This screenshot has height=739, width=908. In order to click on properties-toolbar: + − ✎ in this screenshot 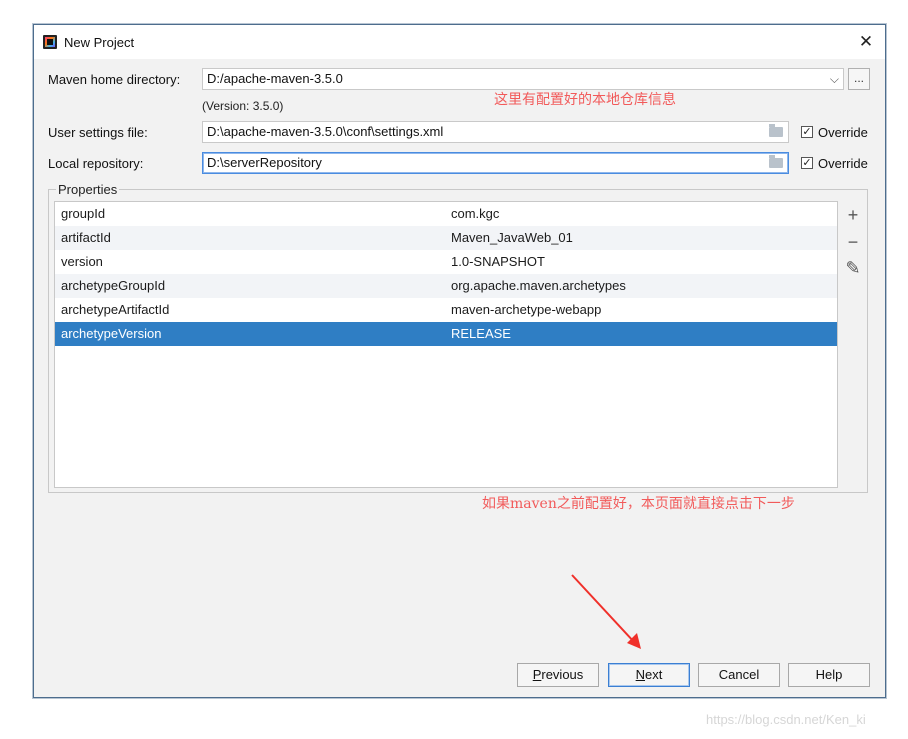, I will do `click(853, 344)`.